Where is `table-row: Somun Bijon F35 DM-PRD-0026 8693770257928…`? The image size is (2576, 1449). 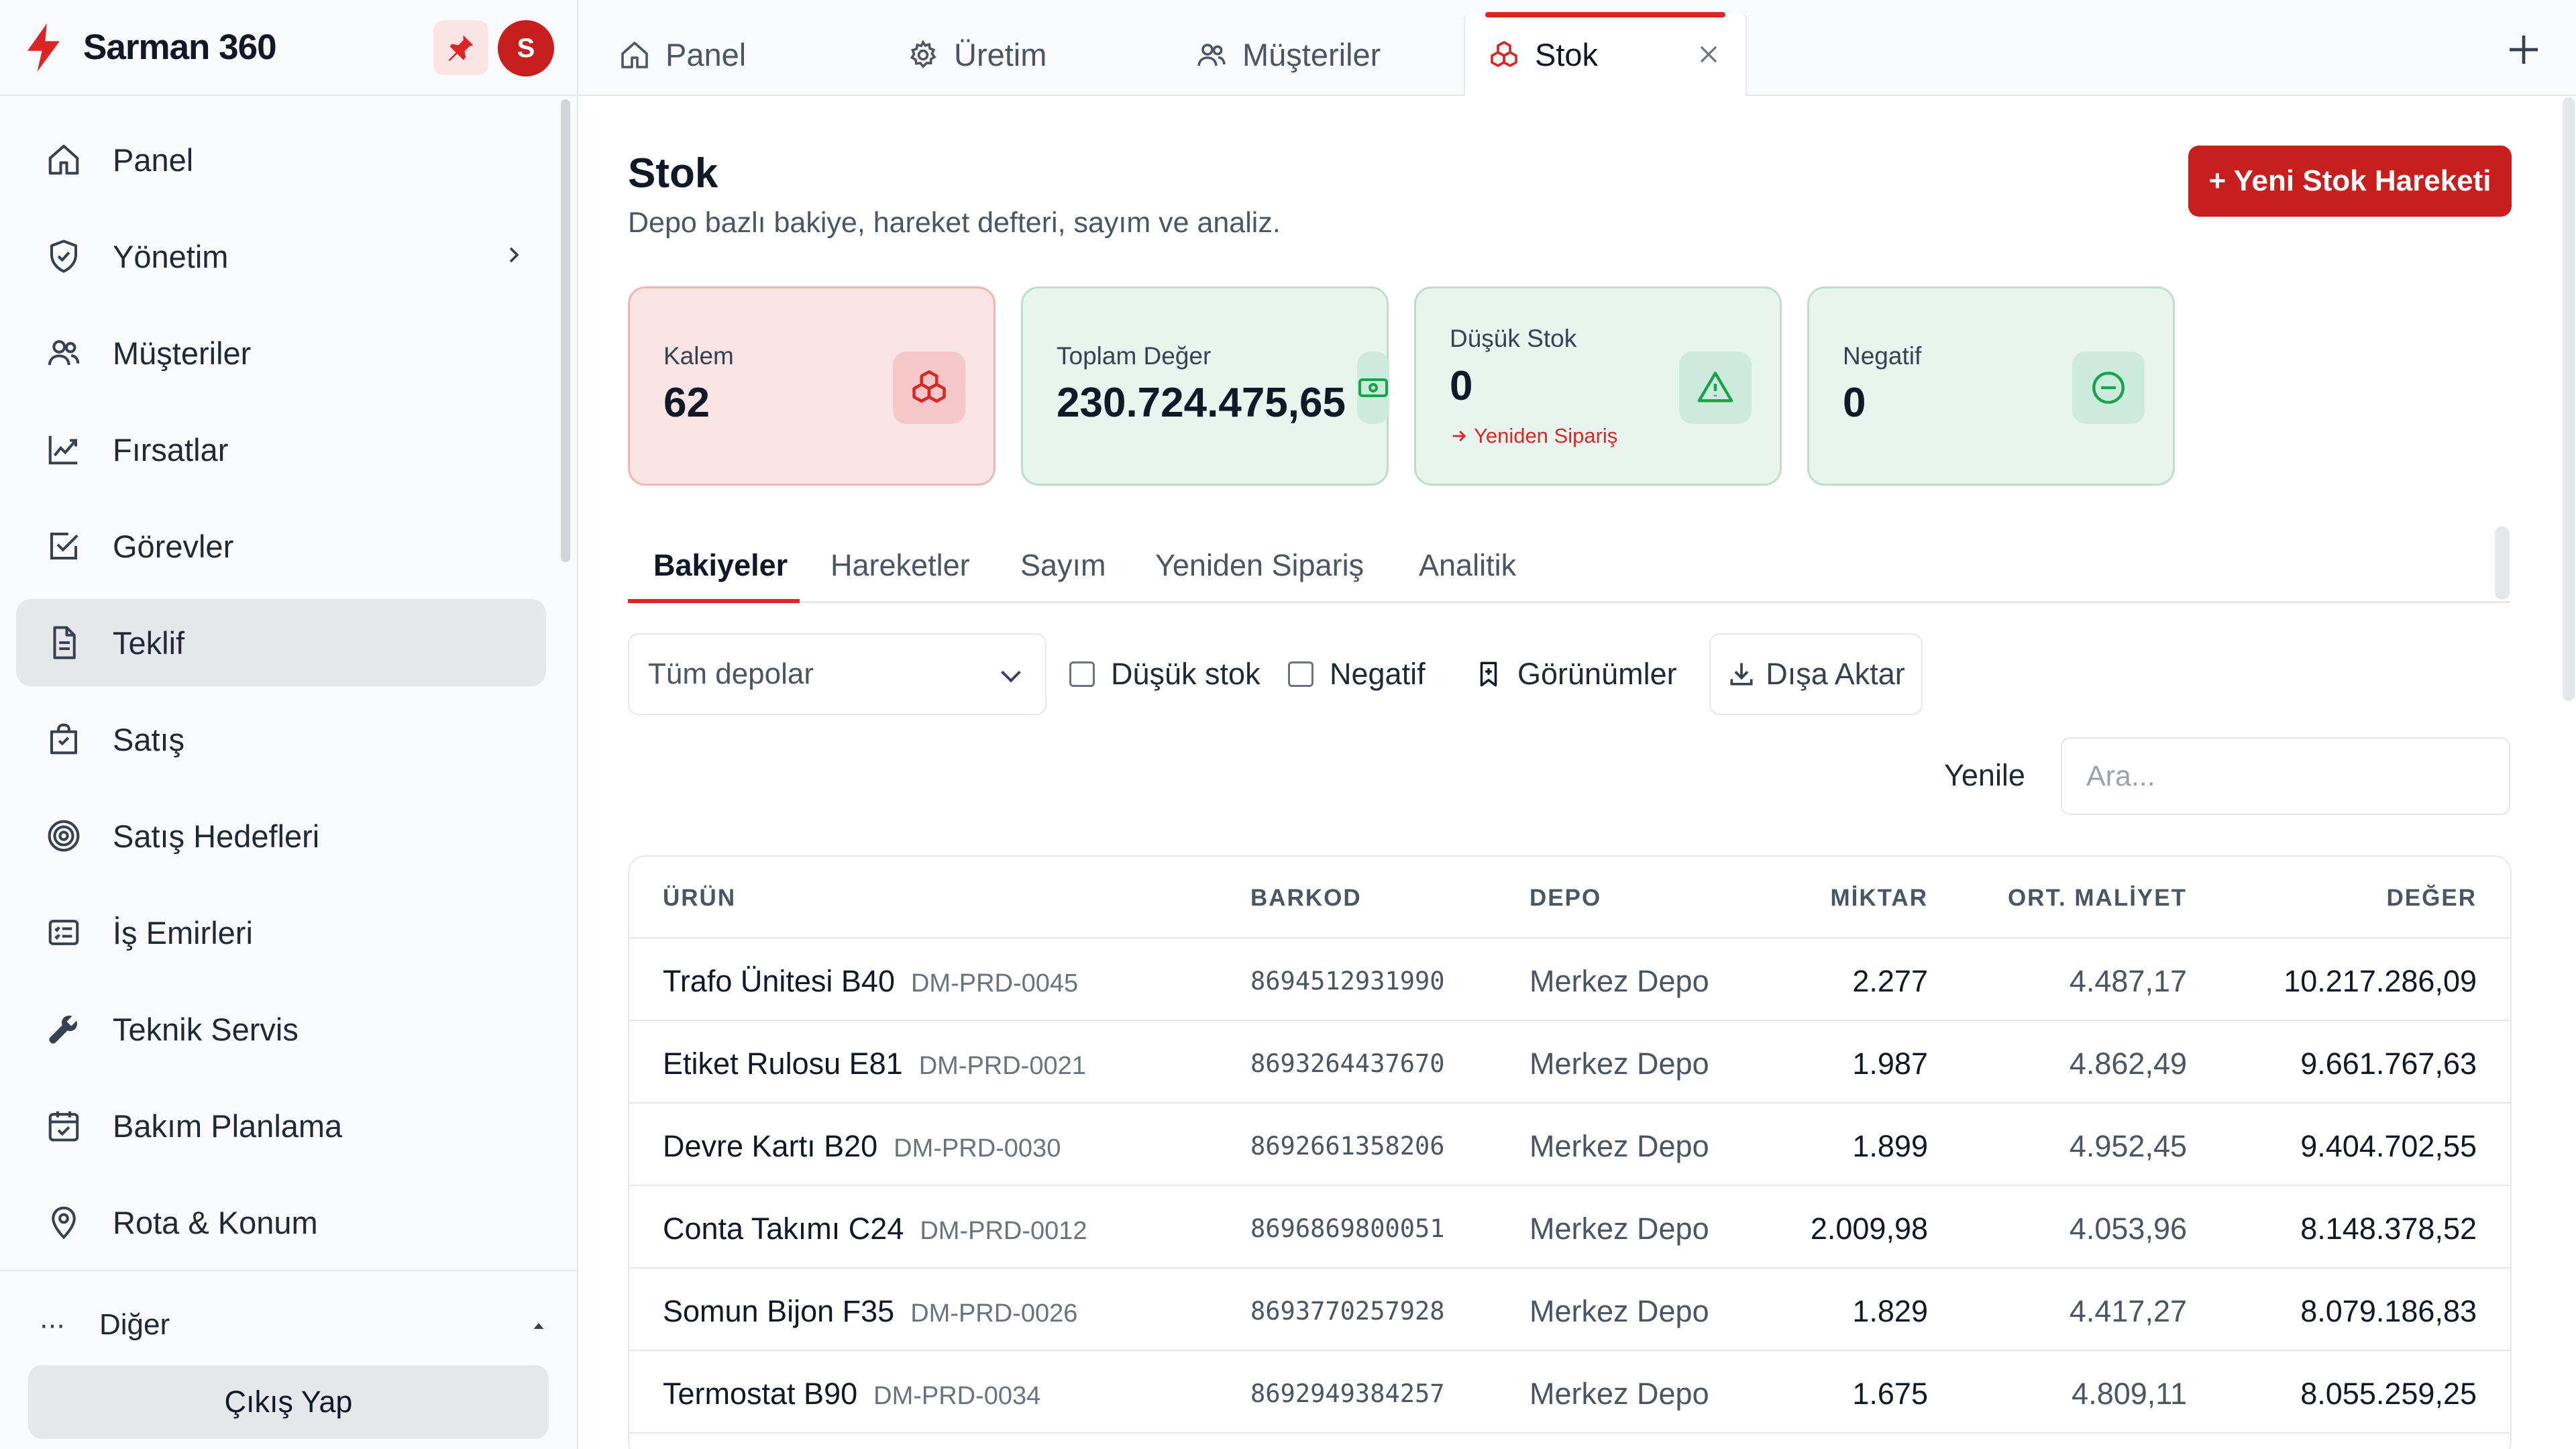
table-row: Somun Bijon F35 DM-PRD-0026 8693770257928… is located at coordinates (1569, 1310).